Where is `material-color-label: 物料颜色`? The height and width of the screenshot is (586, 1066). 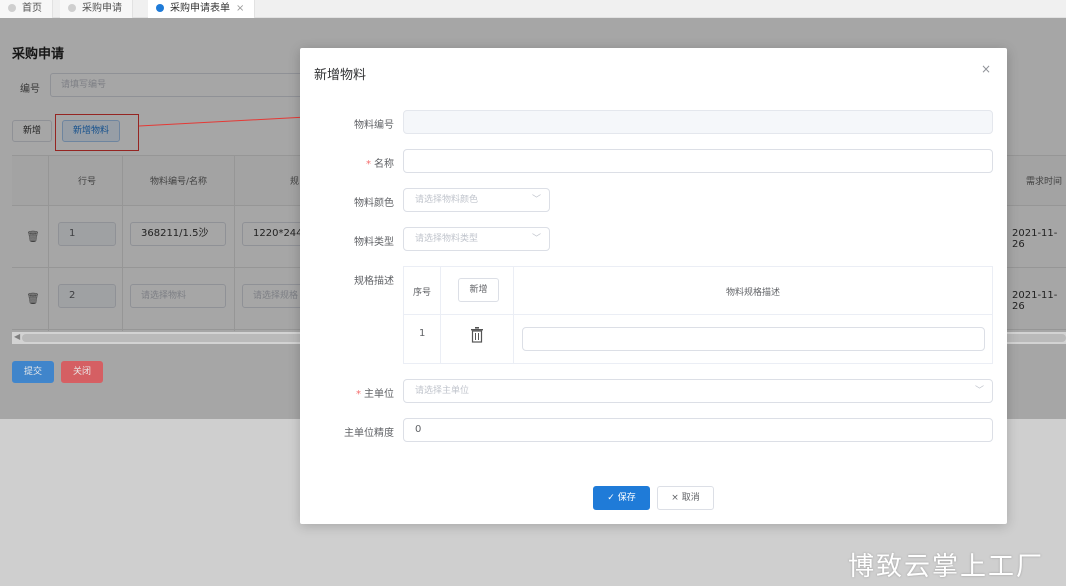 material-color-label: 物料颜色 is located at coordinates (374, 203).